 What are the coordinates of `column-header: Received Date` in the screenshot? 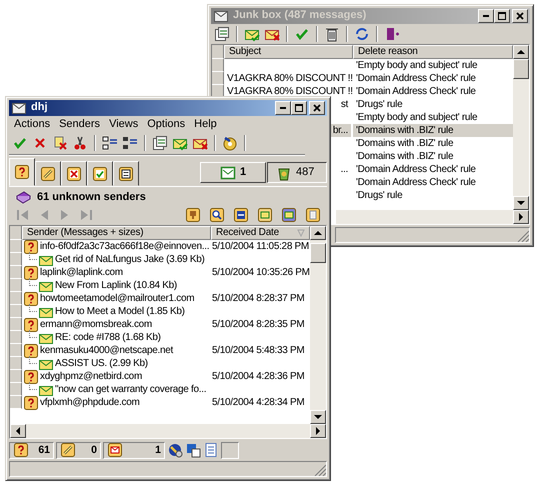 It's located at (260, 233).